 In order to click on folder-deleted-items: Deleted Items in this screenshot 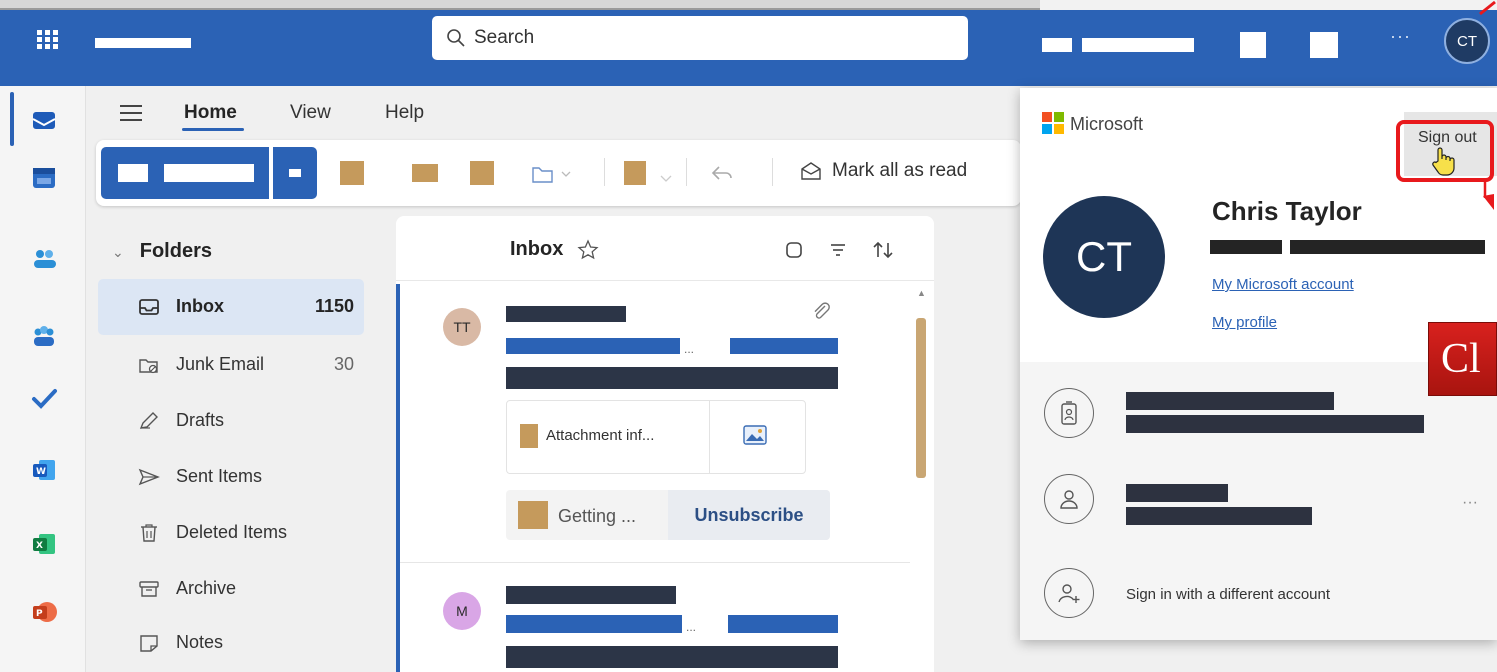, I will do `click(246, 532)`.